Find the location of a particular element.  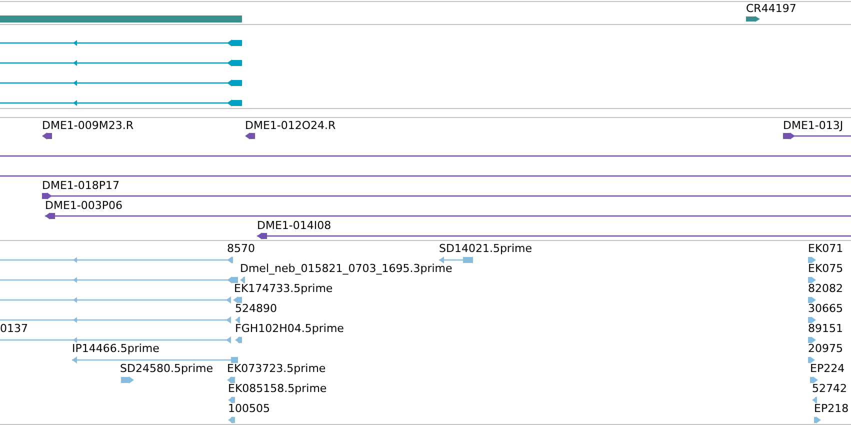

feature-label: 82082 is located at coordinates (825, 288).